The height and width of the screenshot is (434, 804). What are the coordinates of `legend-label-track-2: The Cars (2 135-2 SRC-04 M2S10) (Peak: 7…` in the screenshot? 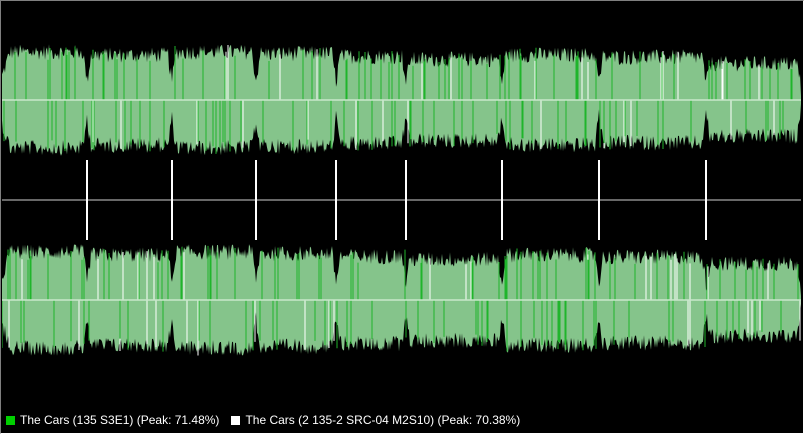 It's located at (383, 420).